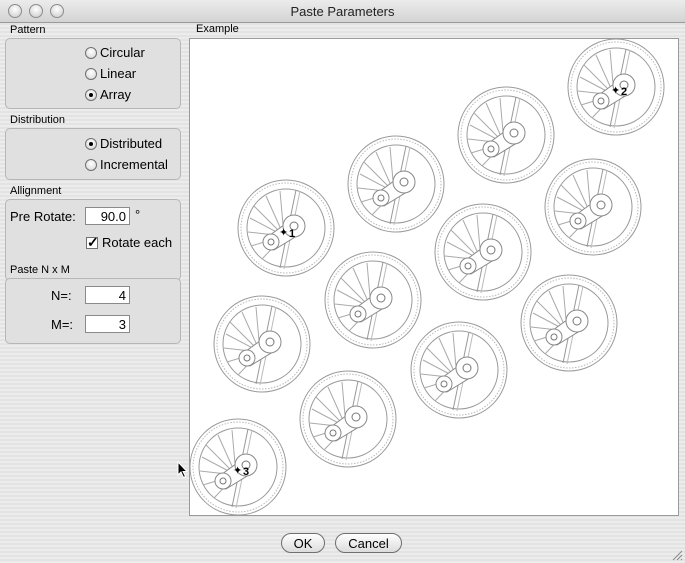 The height and width of the screenshot is (563, 685). What do you see at coordinates (122, 52) in the screenshot?
I see `radio-label: Circular` at bounding box center [122, 52].